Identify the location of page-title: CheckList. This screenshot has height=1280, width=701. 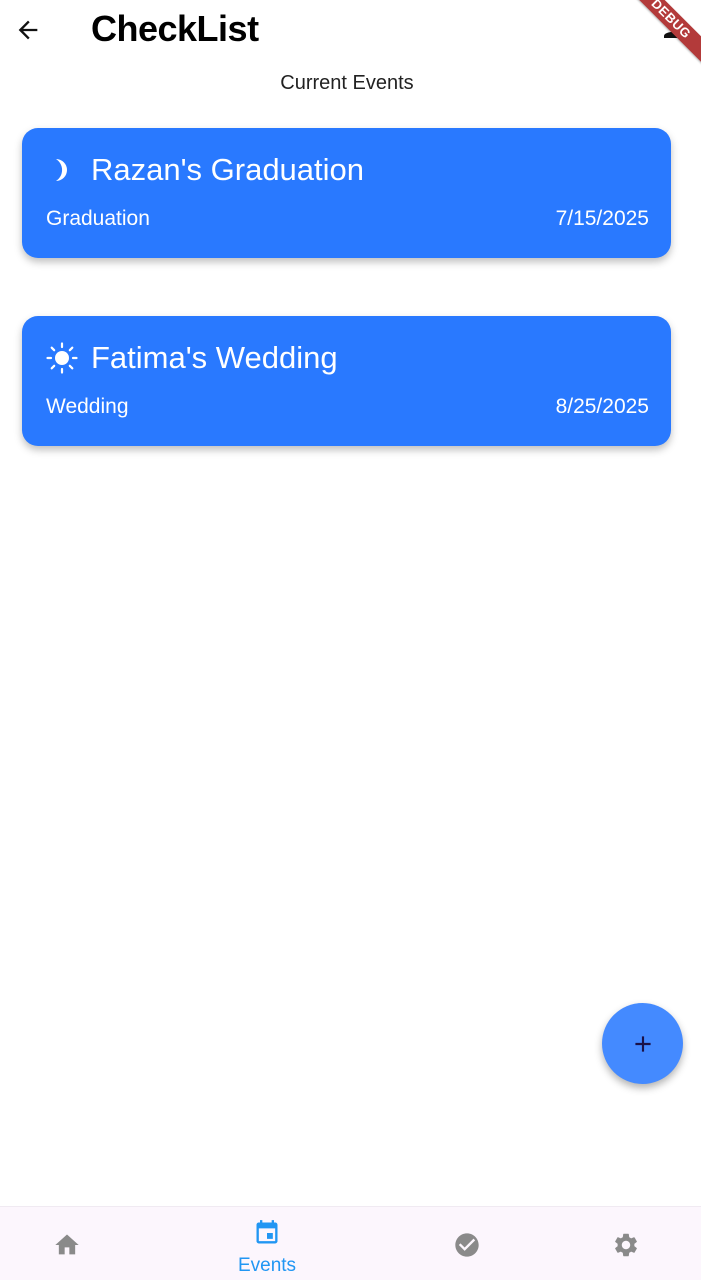
(175, 28).